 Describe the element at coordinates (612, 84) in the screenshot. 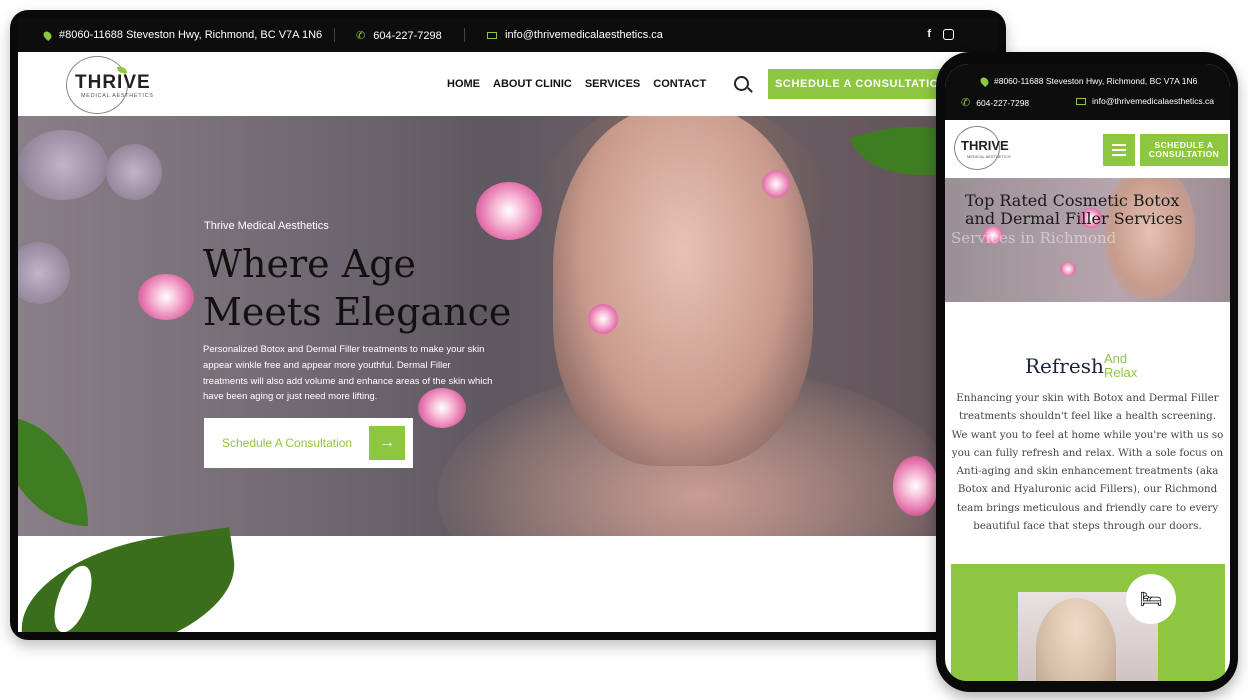

I see `nav-services: SERVICES` at that location.